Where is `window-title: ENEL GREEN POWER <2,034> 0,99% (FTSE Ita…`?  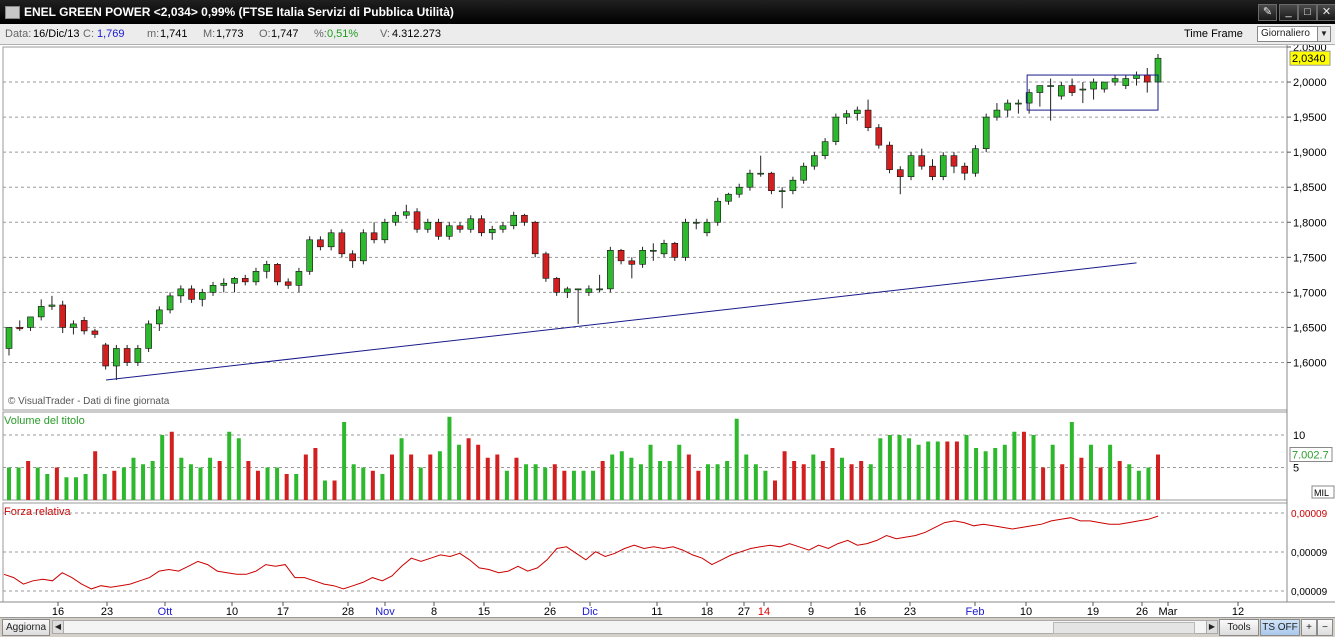
window-title: ENEL GREEN POWER <2,034> 0,99% (FTSE Ita… is located at coordinates (239, 12).